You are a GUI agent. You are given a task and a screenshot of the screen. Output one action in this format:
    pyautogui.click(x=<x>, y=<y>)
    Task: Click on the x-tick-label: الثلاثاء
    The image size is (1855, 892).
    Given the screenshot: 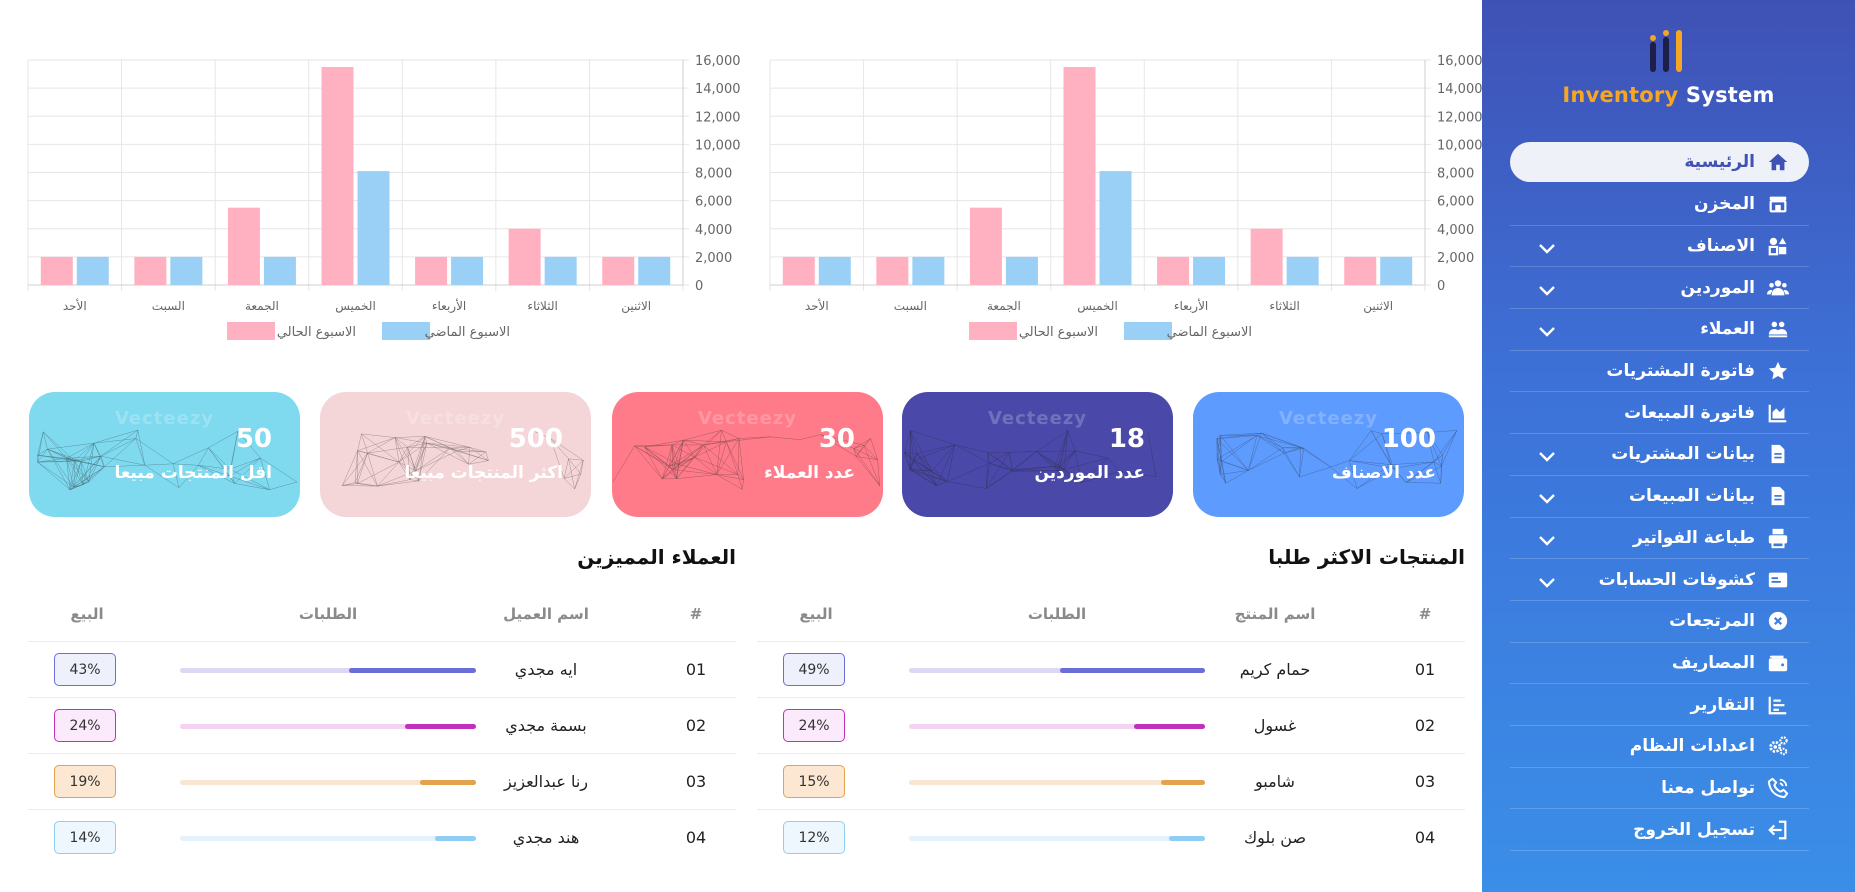 What is the action you would take?
    pyautogui.click(x=1284, y=306)
    